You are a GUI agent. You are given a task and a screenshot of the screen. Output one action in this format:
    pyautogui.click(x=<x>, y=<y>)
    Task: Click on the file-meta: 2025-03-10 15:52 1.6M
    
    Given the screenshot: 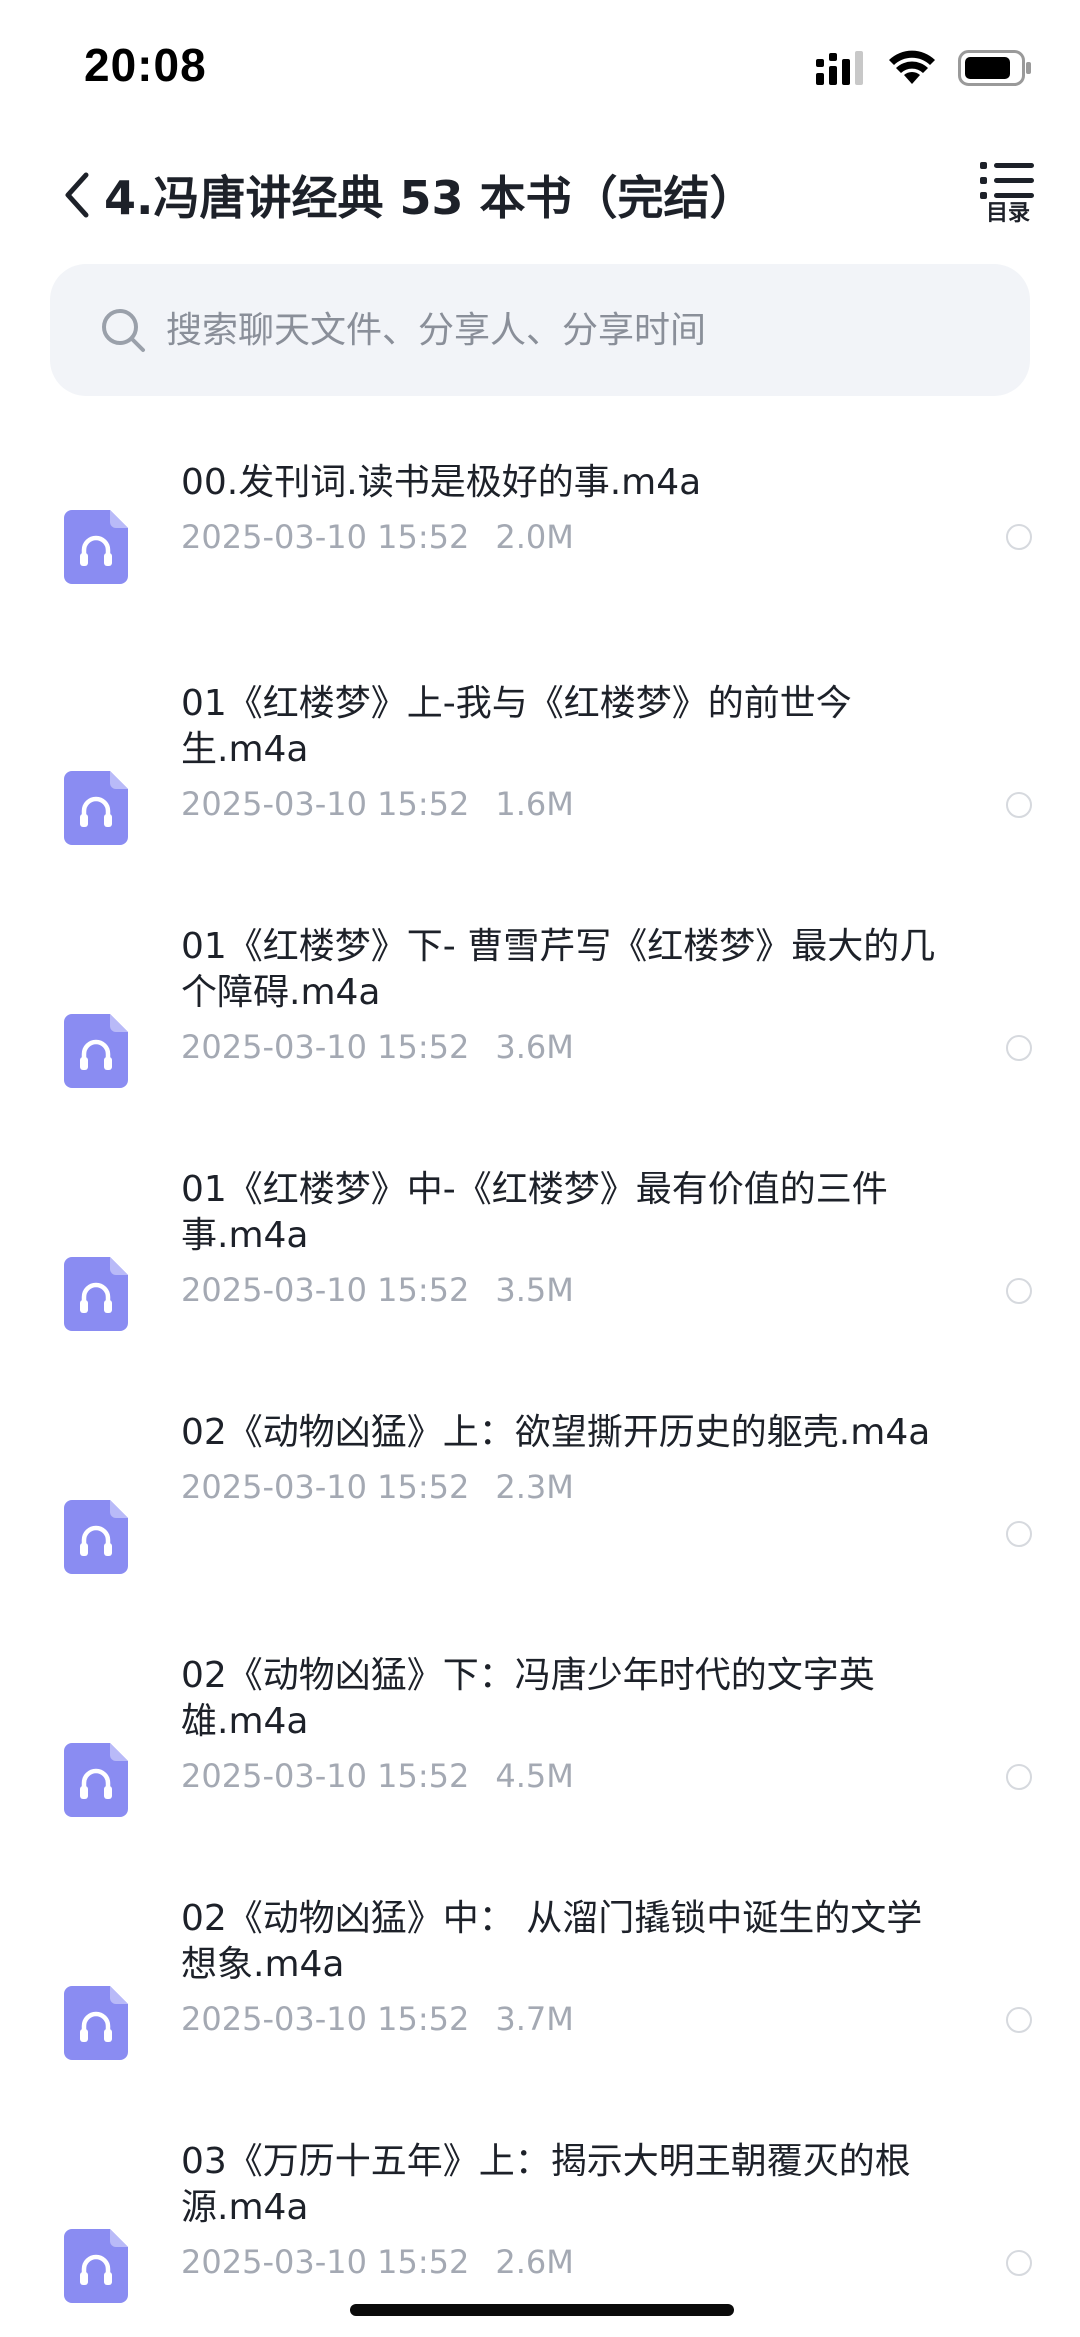 What is the action you would take?
    pyautogui.click(x=561, y=804)
    